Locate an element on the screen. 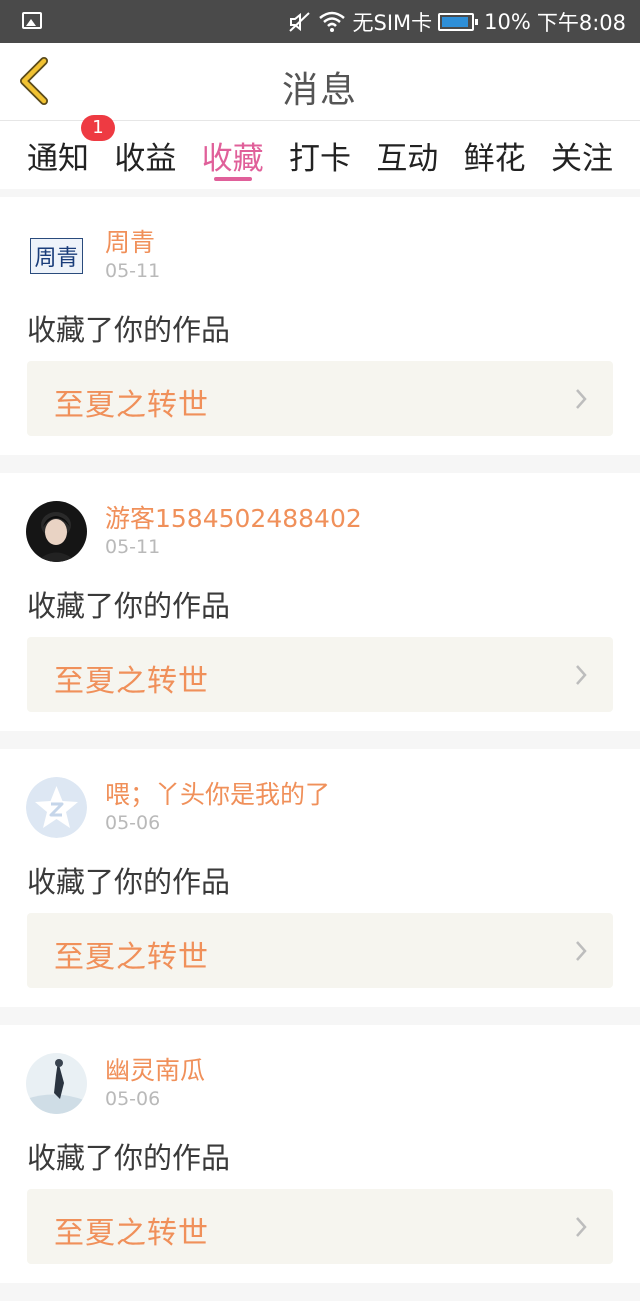 This screenshot has width=640, height=1301. avatar-logo-text: 周青 is located at coordinates (56, 255).